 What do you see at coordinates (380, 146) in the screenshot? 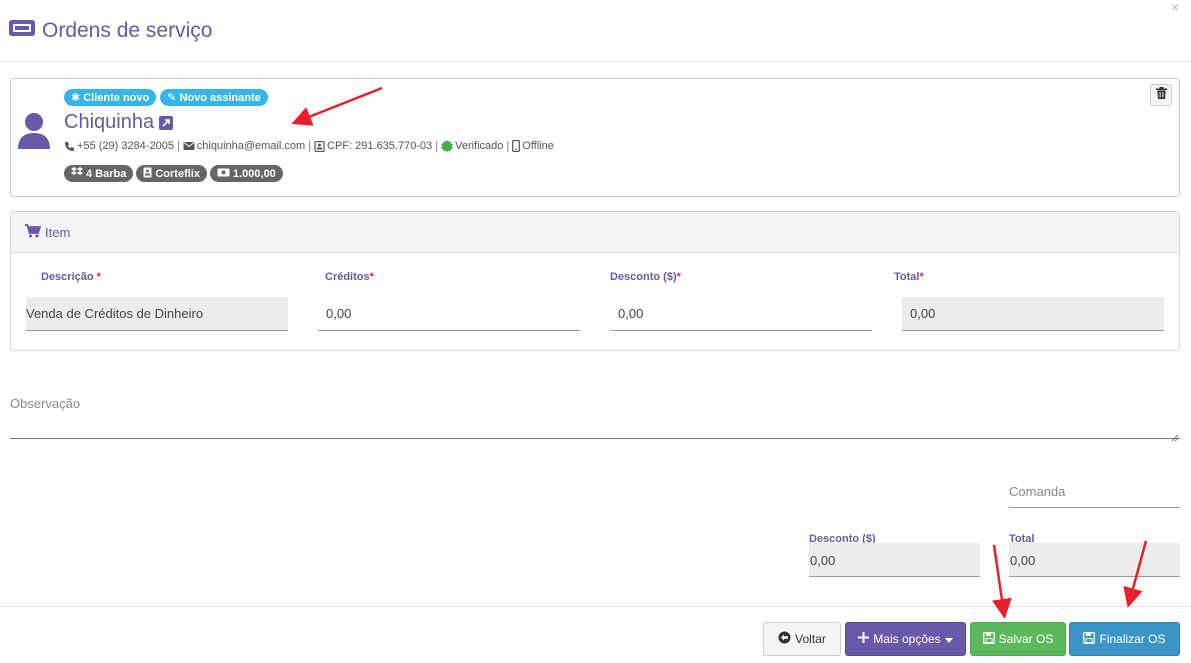
I see `client-cpf: CPF: 291.635.770-03` at bounding box center [380, 146].